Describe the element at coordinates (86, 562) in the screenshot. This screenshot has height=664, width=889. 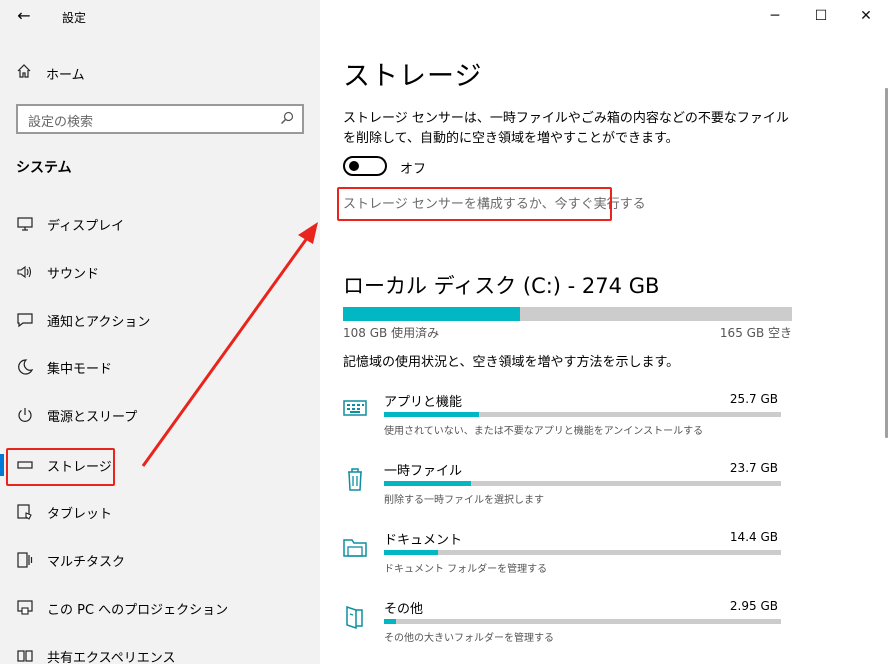
I see `sidebar-item-label: マルチタスク` at that location.